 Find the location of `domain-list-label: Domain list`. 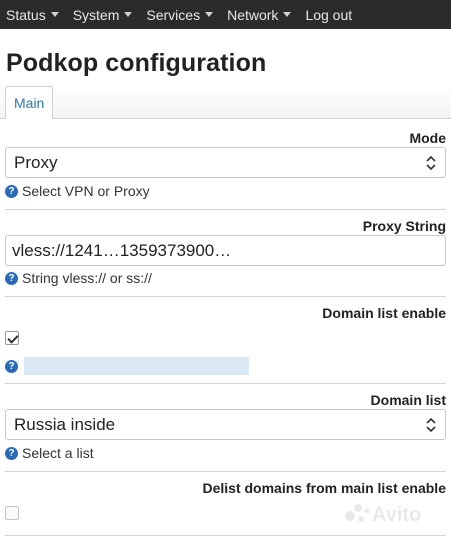

domain-list-label: Domain list is located at coordinates (408, 400).